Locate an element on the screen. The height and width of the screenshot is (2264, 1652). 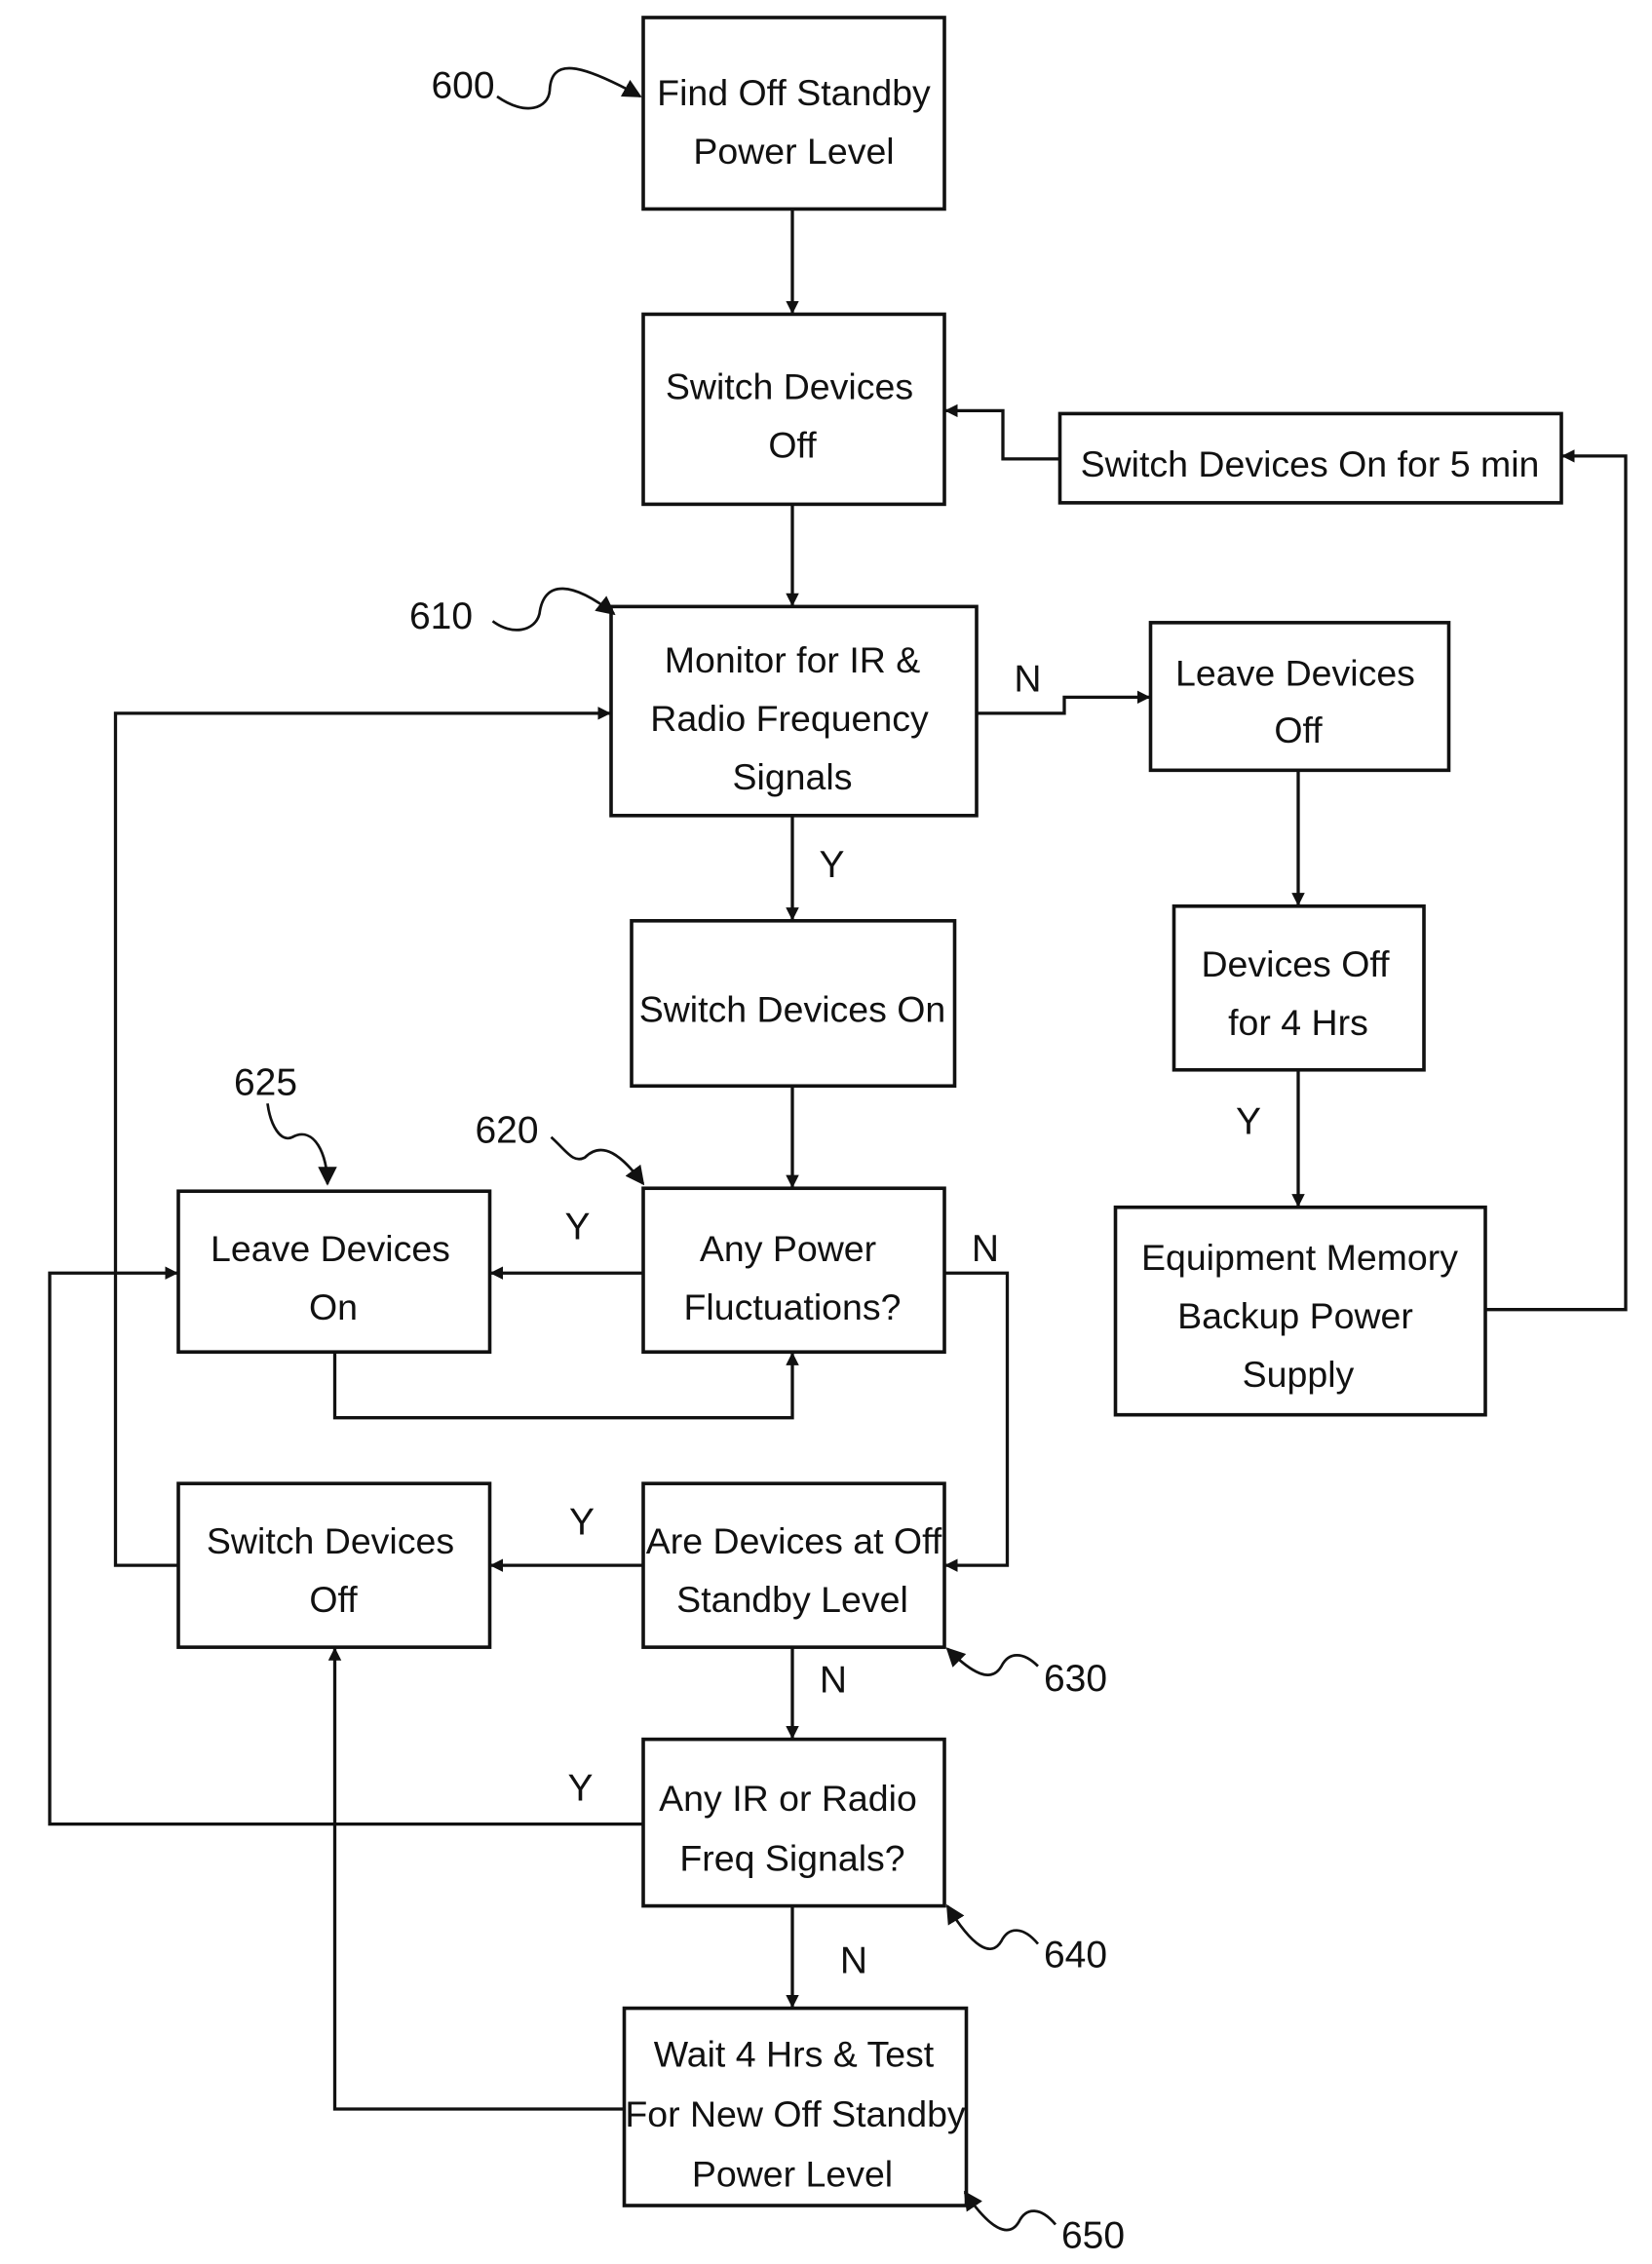
node-switch-on-5min: Switch Devices On for 5 min is located at coordinates (1310, 458).